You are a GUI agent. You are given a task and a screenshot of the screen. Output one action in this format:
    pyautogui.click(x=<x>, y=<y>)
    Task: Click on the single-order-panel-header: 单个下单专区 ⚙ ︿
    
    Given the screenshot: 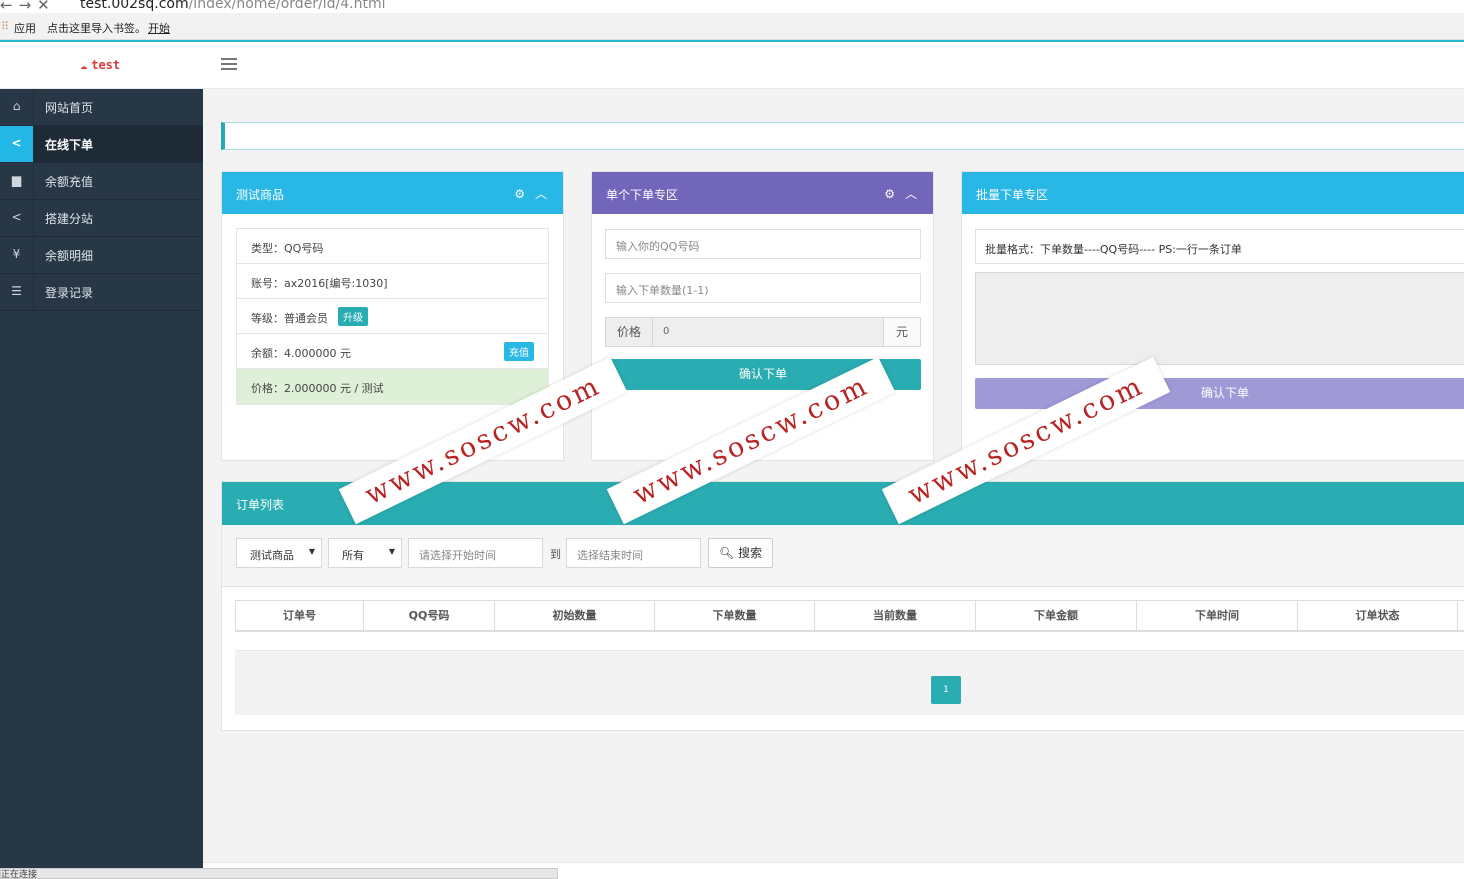 What is the action you would take?
    pyautogui.click(x=762, y=193)
    